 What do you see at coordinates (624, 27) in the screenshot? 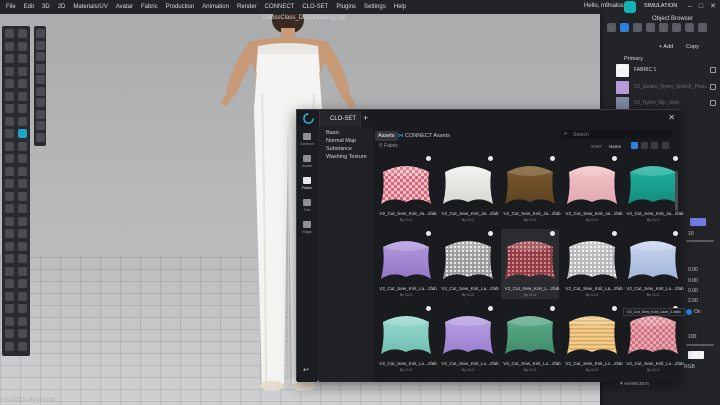
I see `tab-fabric-icon` at bounding box center [624, 27].